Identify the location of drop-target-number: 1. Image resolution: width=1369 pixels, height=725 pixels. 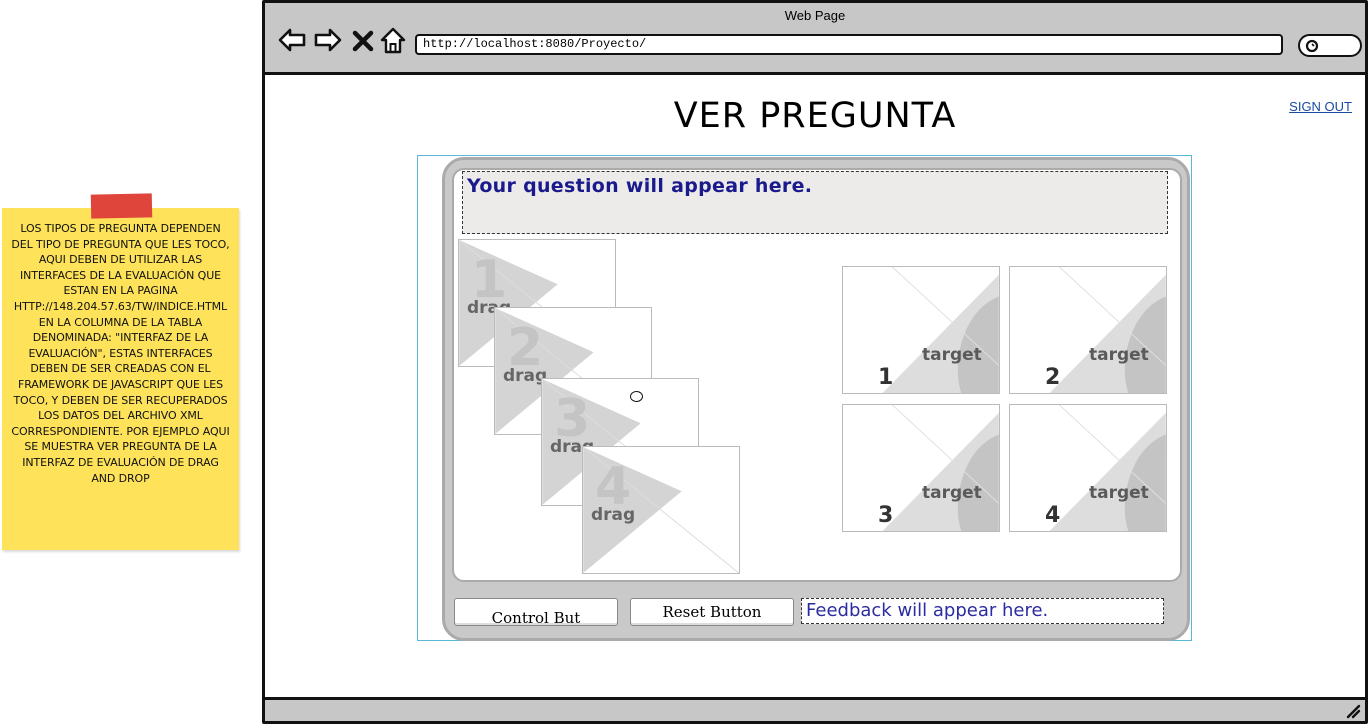
(886, 377).